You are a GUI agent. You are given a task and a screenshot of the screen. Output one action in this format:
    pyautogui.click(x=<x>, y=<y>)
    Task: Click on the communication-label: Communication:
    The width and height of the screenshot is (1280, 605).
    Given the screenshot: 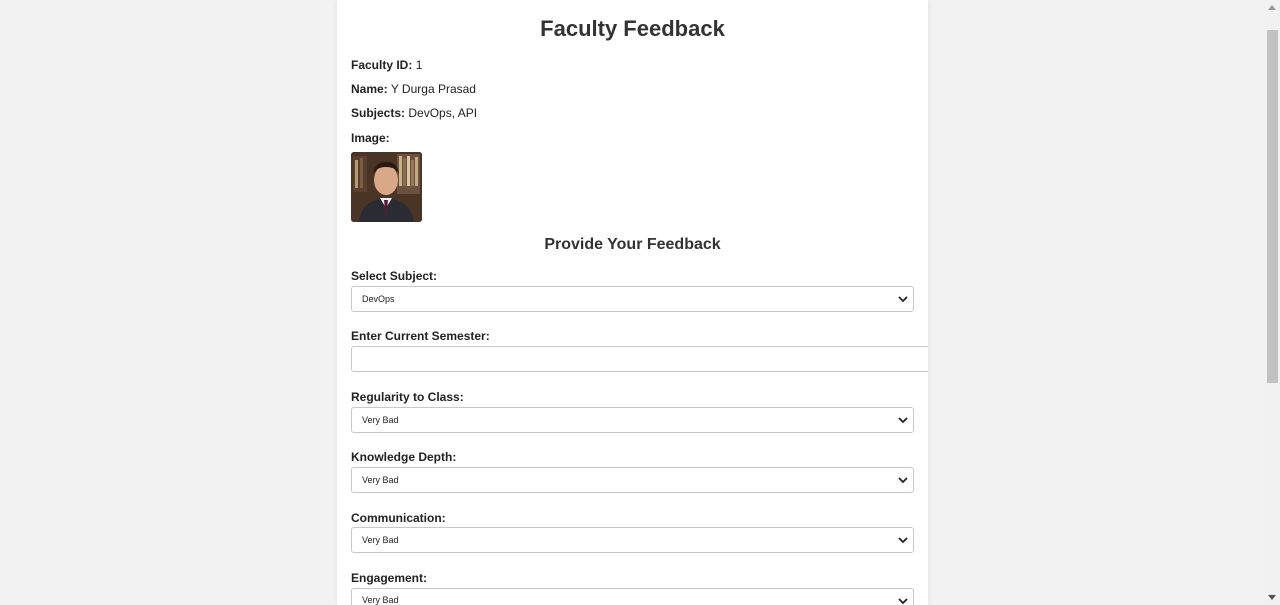 What is the action you would take?
    pyautogui.click(x=398, y=518)
    